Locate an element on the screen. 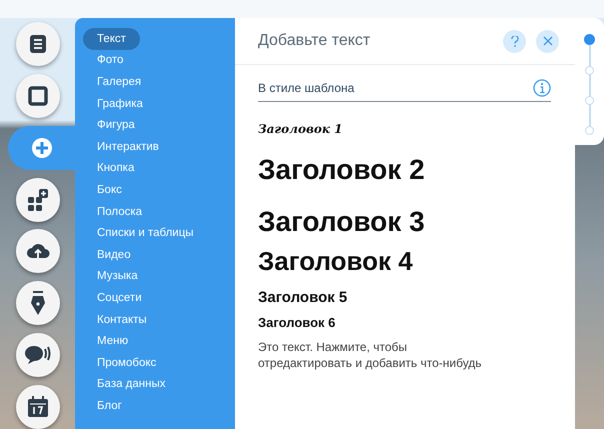 The width and height of the screenshot is (604, 429). pen-nib-icon is located at coordinates (38, 303).